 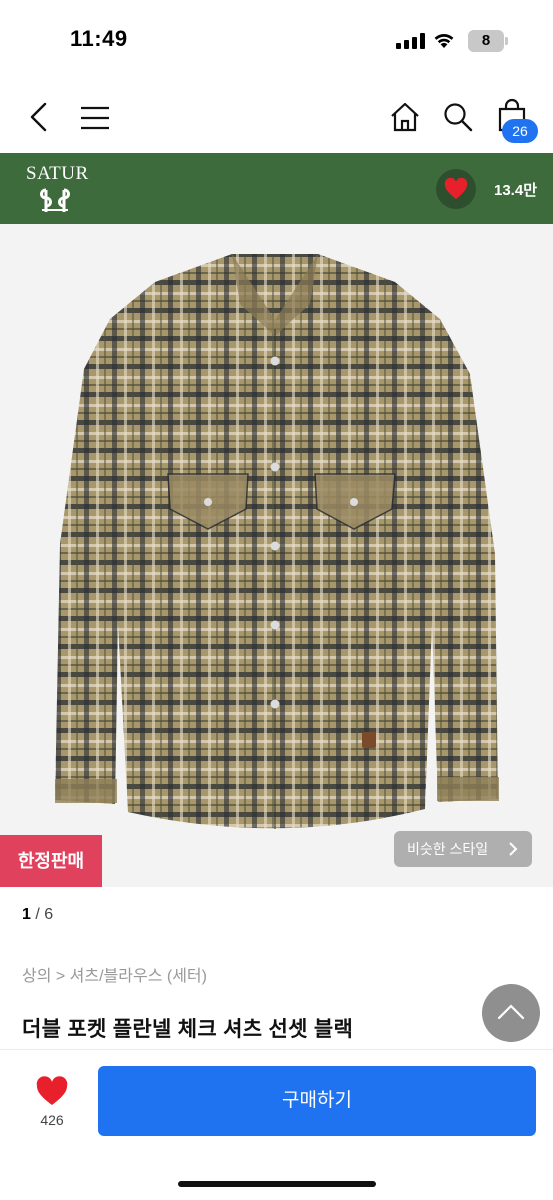 What do you see at coordinates (448, 849) in the screenshot?
I see `similar-style-label: 비슷한 스타일` at bounding box center [448, 849].